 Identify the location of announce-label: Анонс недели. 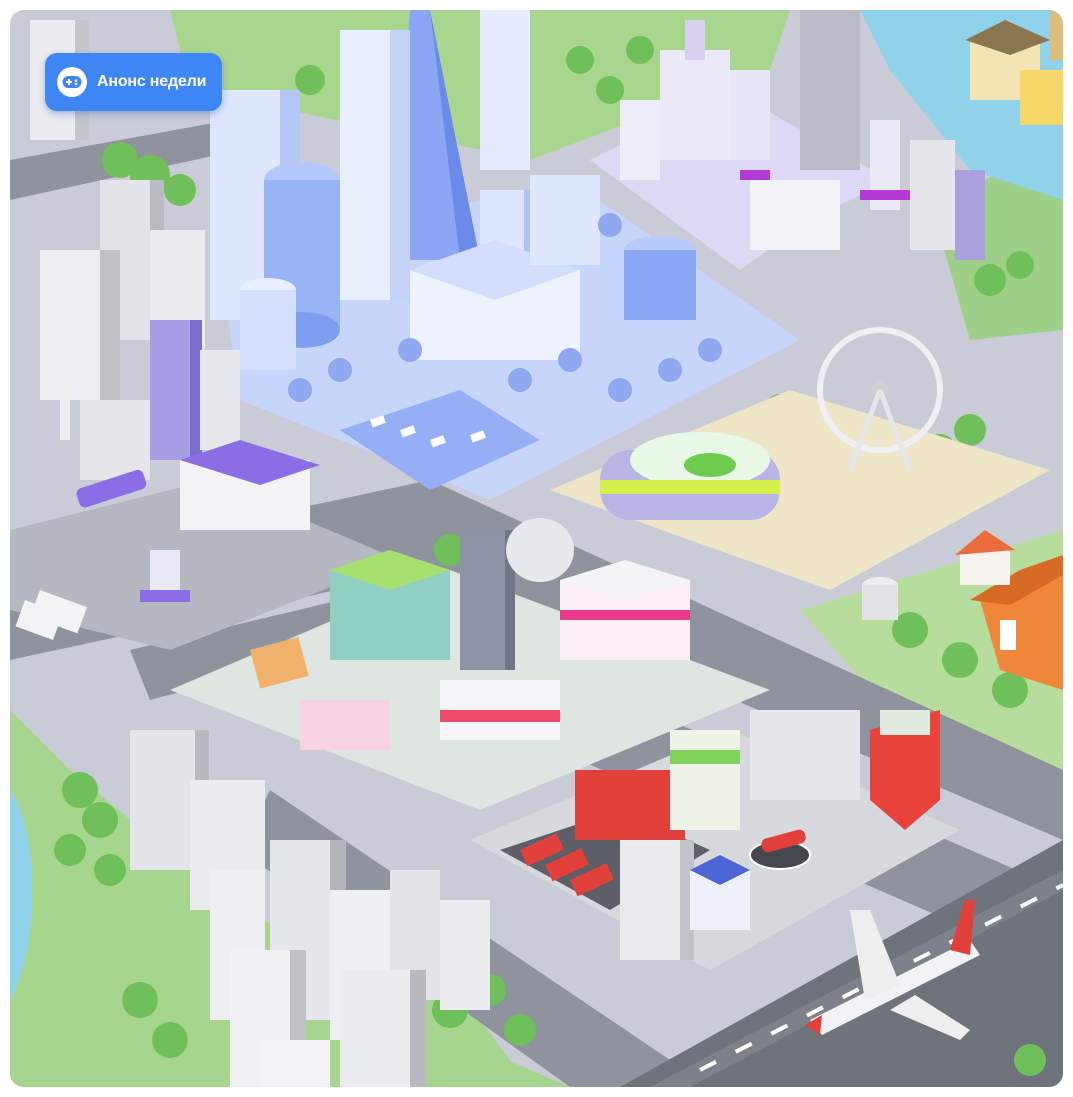
(152, 81).